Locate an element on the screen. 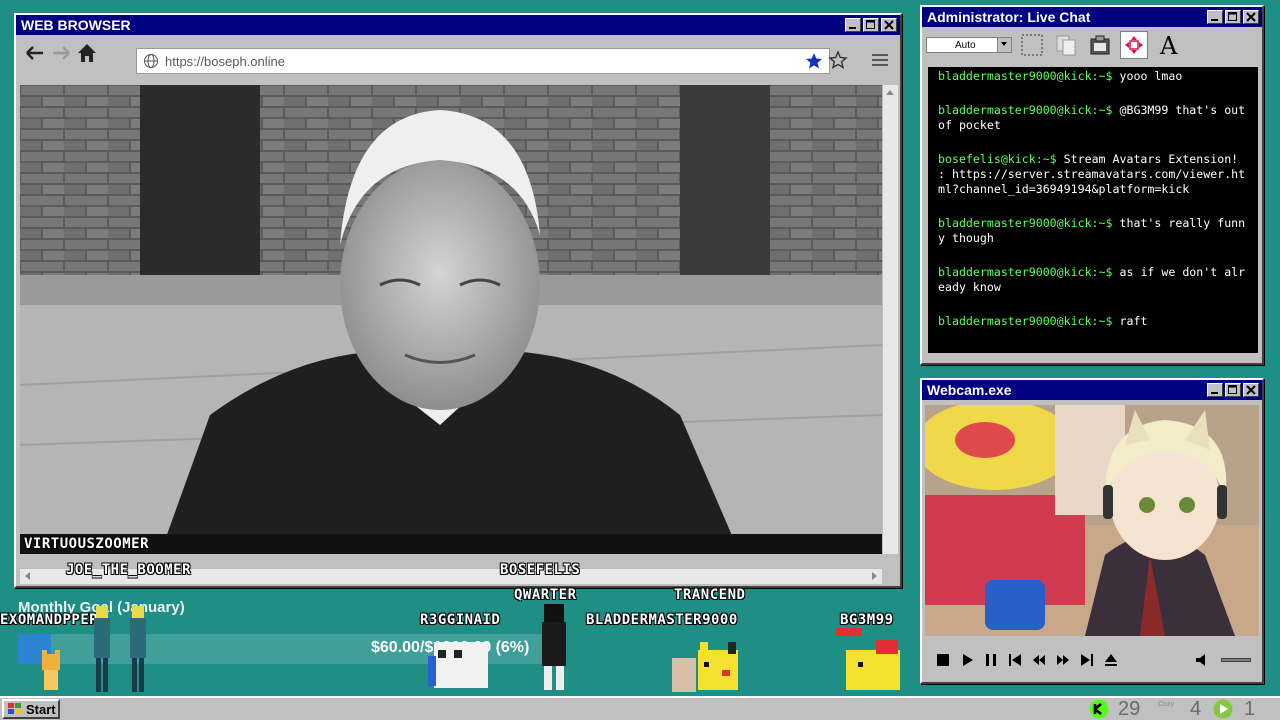  copy-tool-button is located at coordinates (1066, 45).